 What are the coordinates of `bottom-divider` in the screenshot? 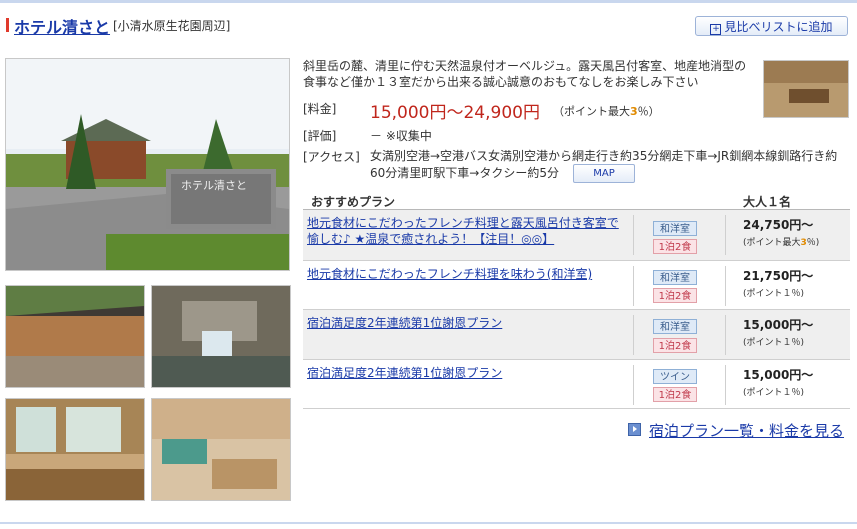 It's located at (428, 523).